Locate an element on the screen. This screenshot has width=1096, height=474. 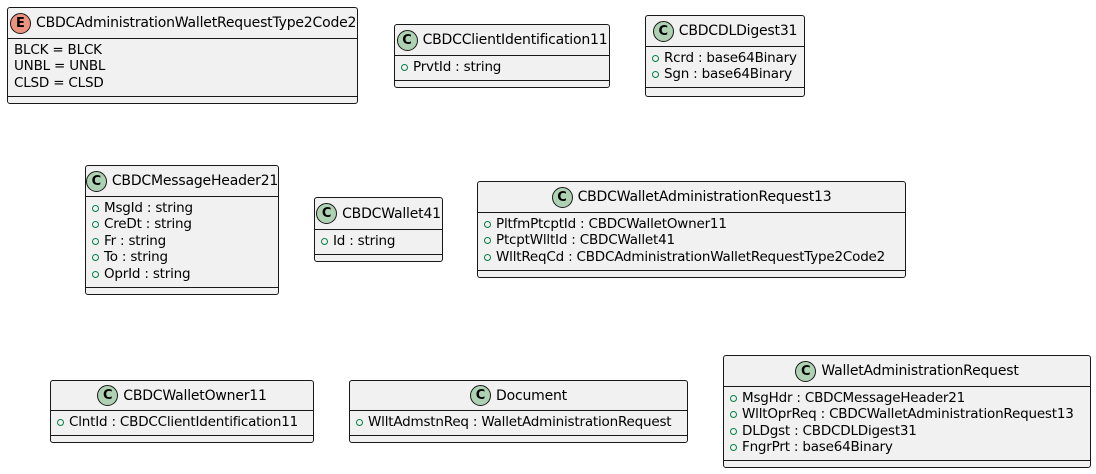
class-field: PtcptWlltId : CBDCWallet41 is located at coordinates (694, 241).